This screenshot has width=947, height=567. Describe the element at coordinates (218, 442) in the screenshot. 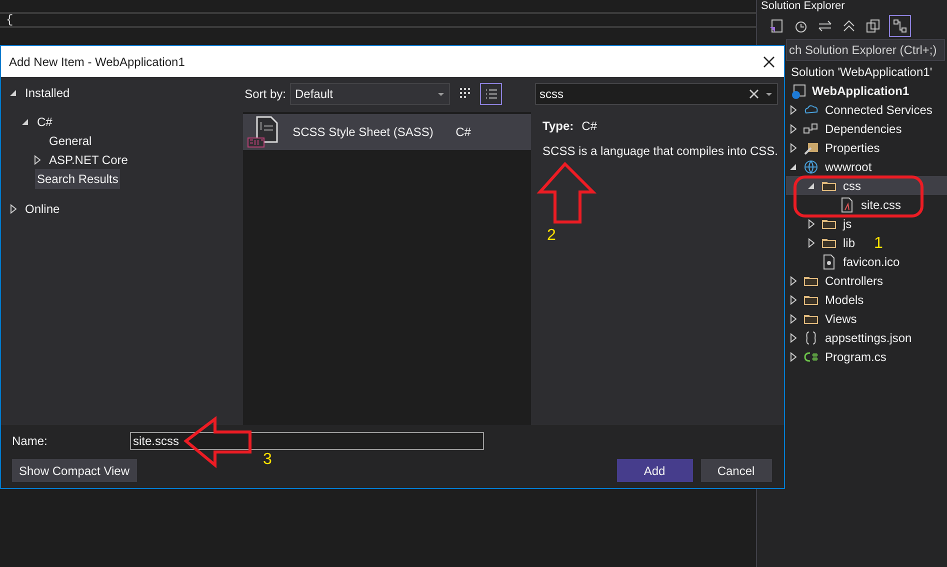

I see `left-arrow-annotation` at that location.